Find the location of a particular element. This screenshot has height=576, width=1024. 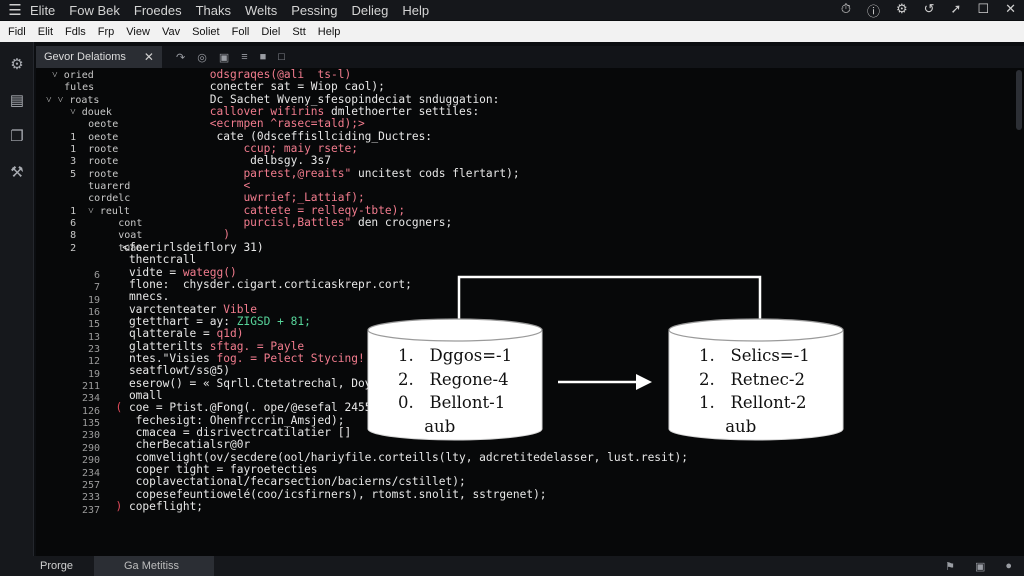

menu-item: Fidl is located at coordinates (17, 32).